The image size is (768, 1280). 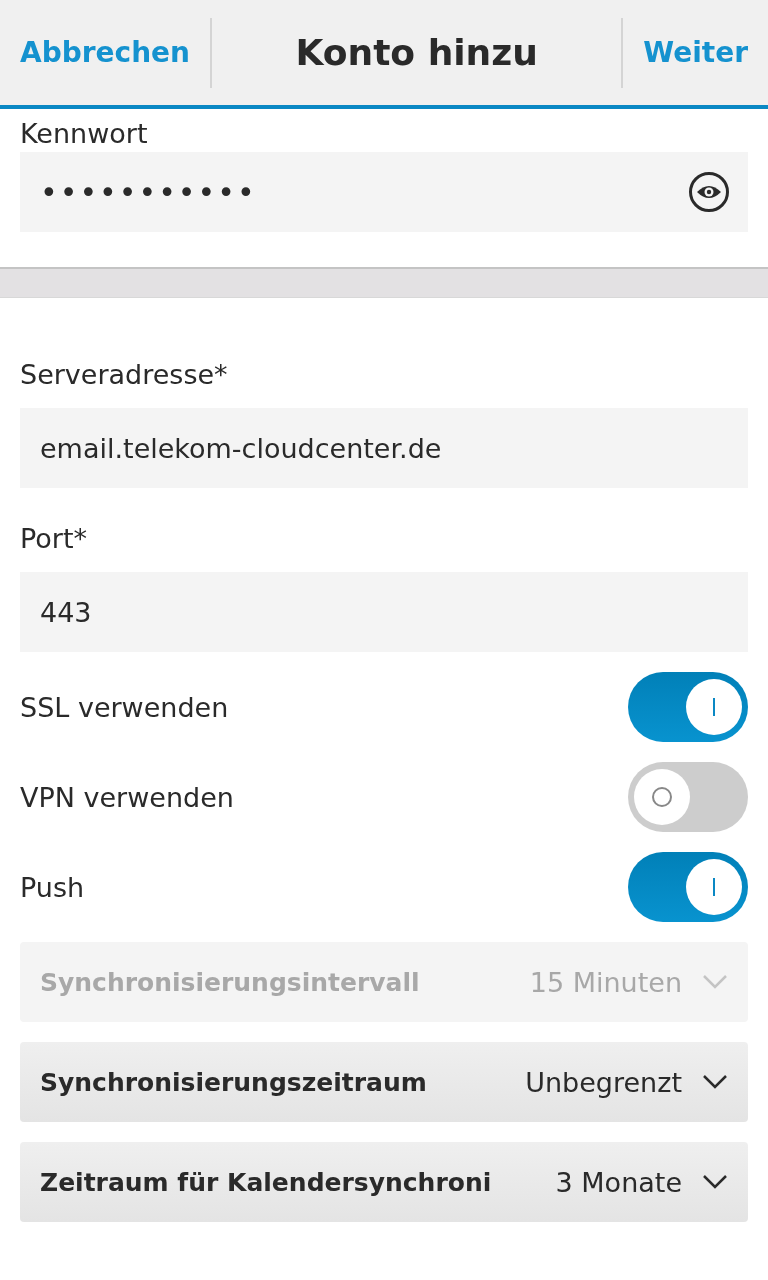 What do you see at coordinates (52, 887) in the screenshot?
I see `switch-label: Push` at bounding box center [52, 887].